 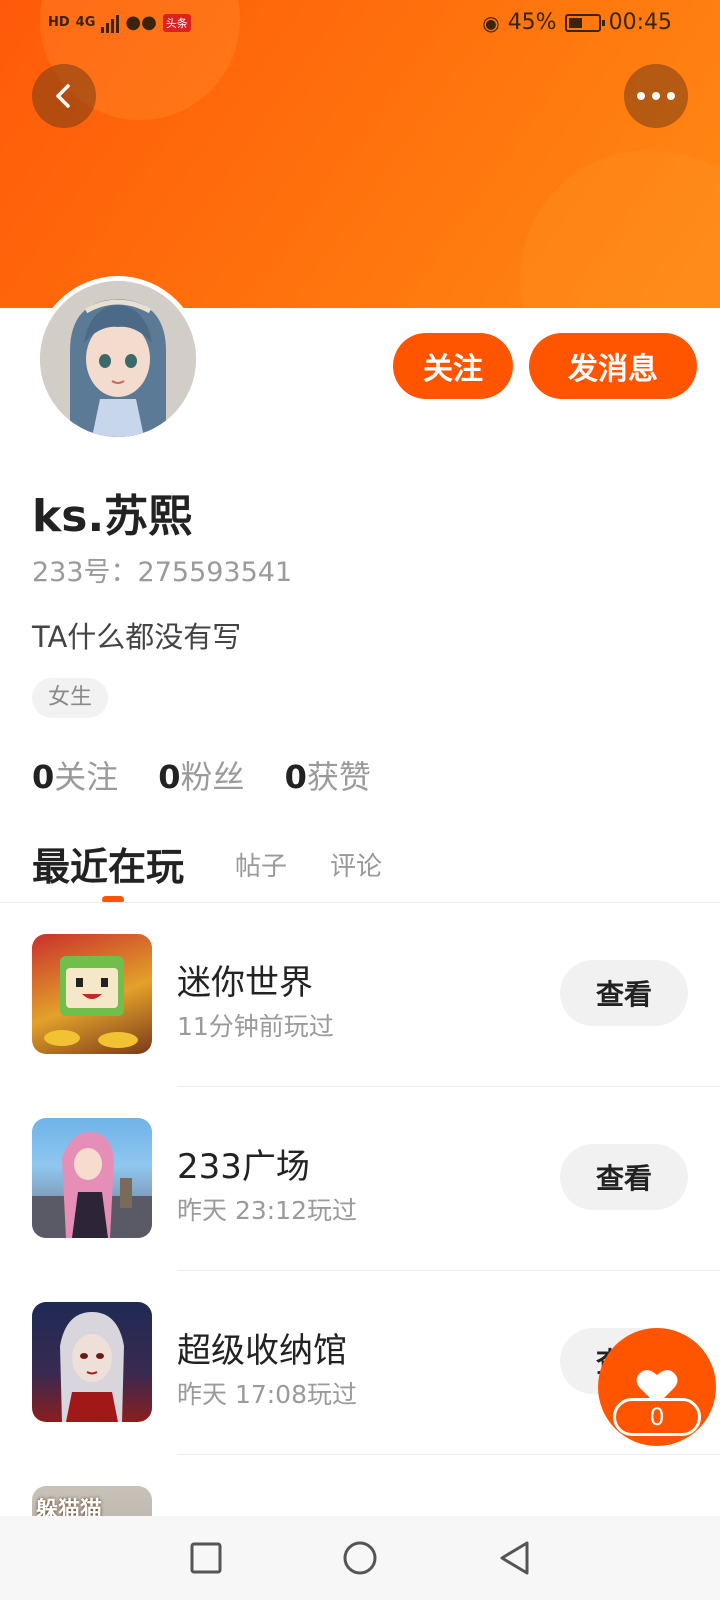 I want to click on send-message-button: 发消息, so click(x=613, y=366).